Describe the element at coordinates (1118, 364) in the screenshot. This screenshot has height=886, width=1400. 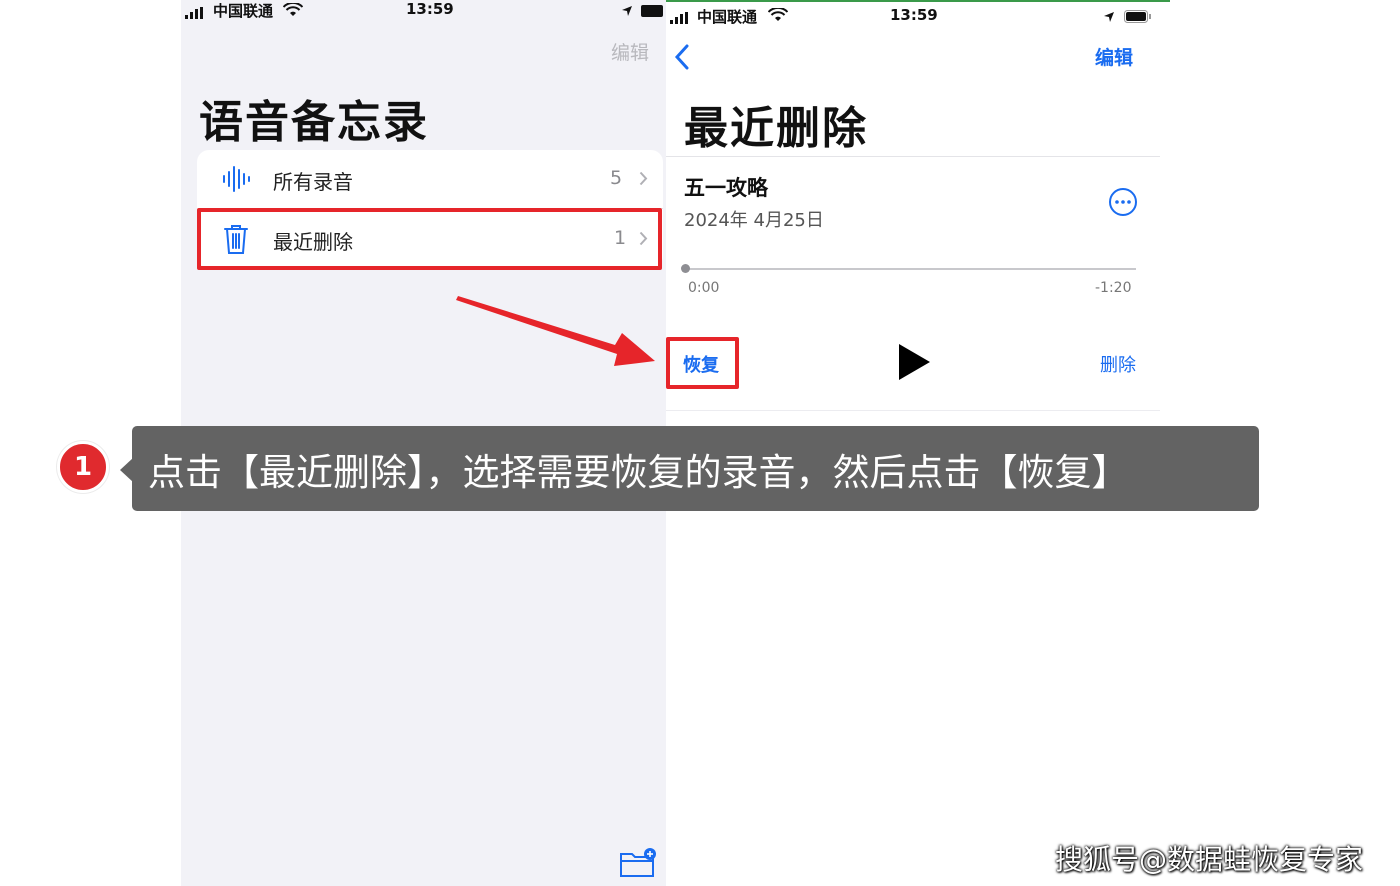
I see `delete-button: 删除` at that location.